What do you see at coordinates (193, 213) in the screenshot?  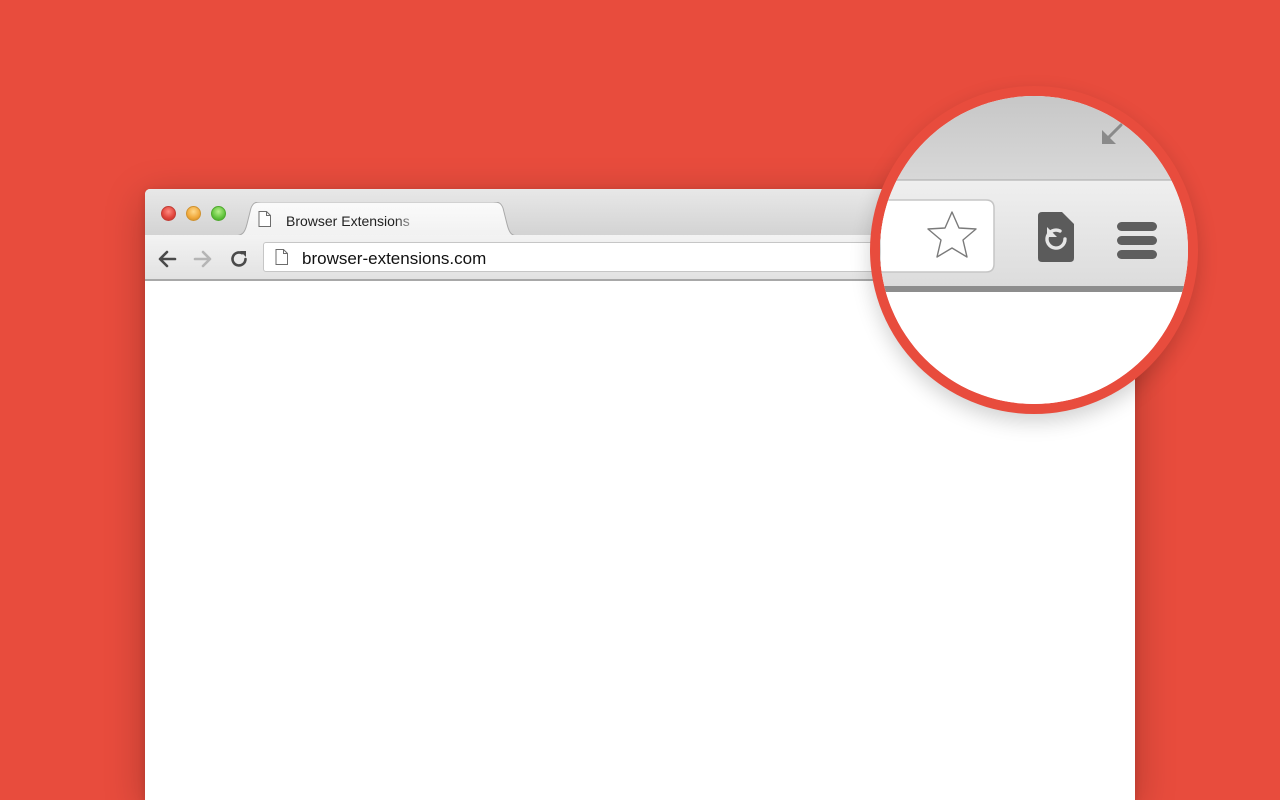 I see `minimize-window-button` at bounding box center [193, 213].